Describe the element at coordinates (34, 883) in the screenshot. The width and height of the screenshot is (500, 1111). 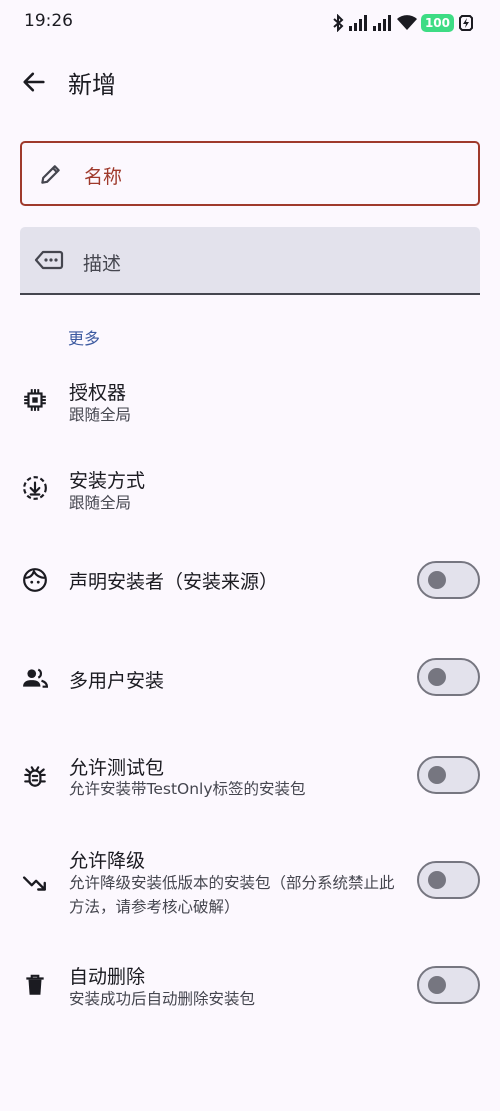
I see `trending-down-icon` at that location.